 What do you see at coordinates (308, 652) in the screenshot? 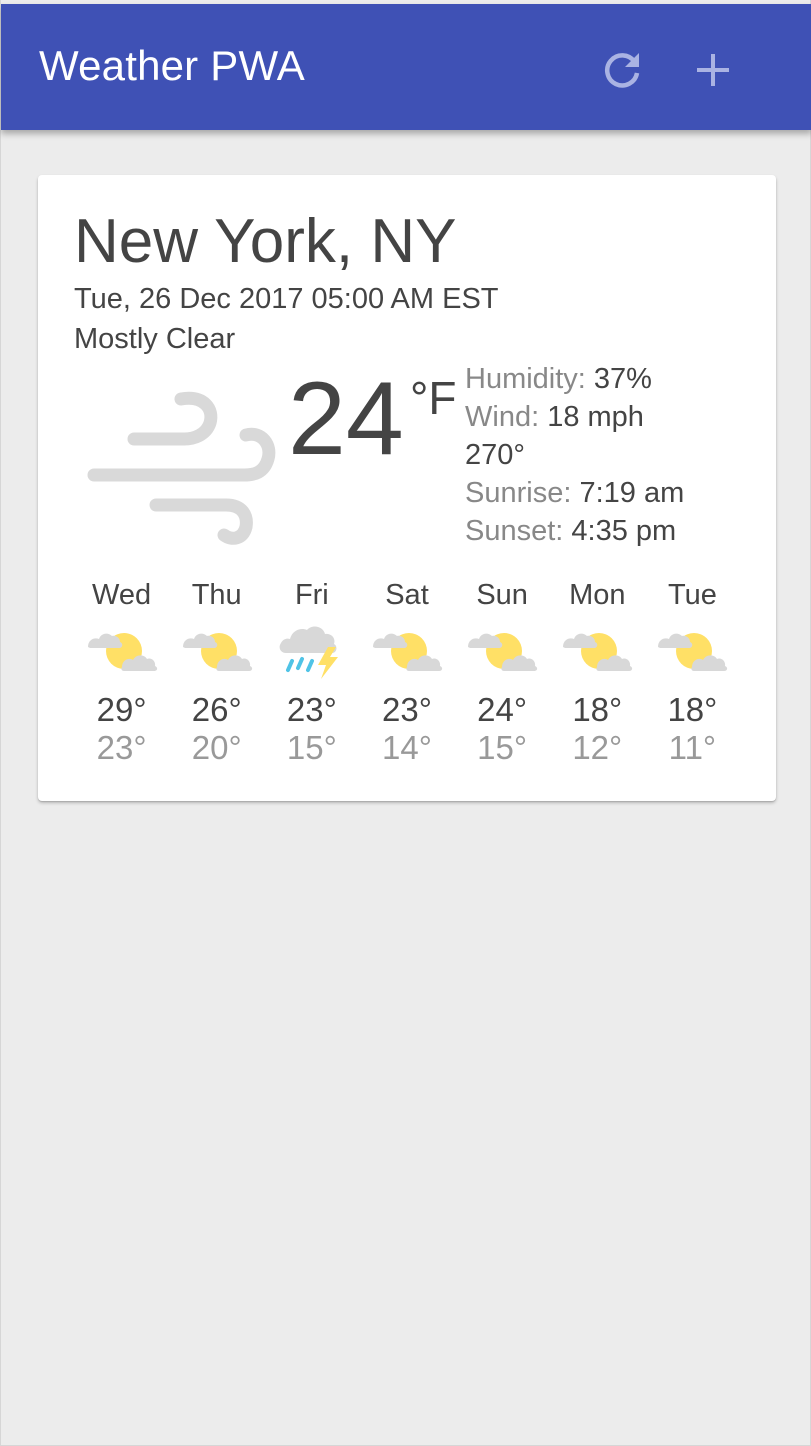
I see `thunderstorm-icon` at bounding box center [308, 652].